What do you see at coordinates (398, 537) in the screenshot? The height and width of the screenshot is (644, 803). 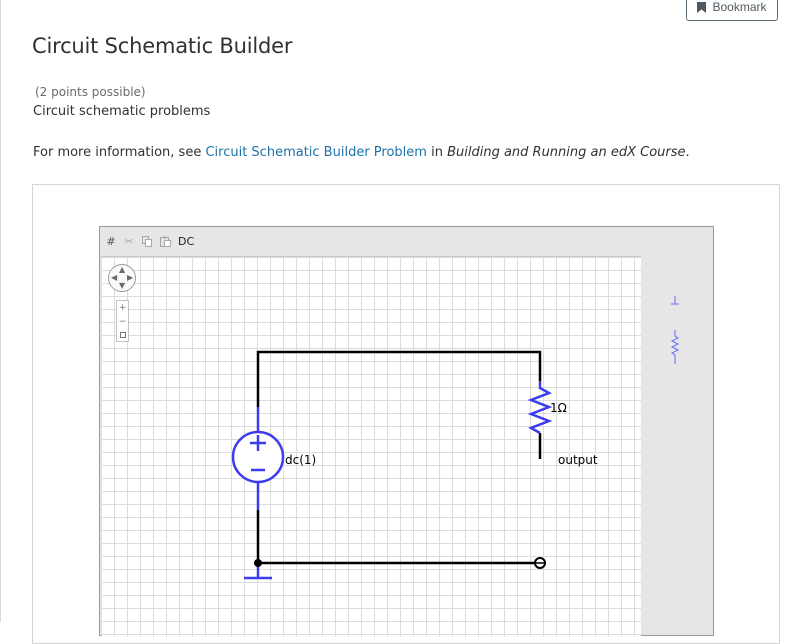 I see `wire-bottom` at bounding box center [398, 537].